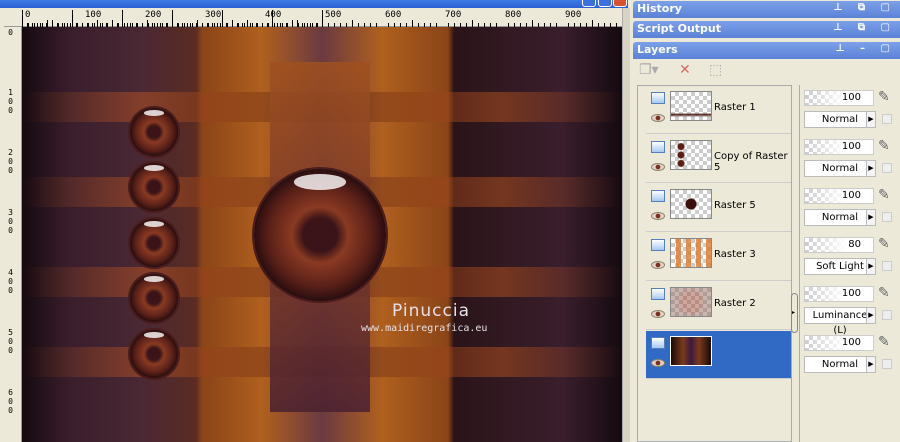 This screenshot has height=442, width=900. What do you see at coordinates (794, 313) in the screenshot?
I see `panel-splitter: ▸` at bounding box center [794, 313].